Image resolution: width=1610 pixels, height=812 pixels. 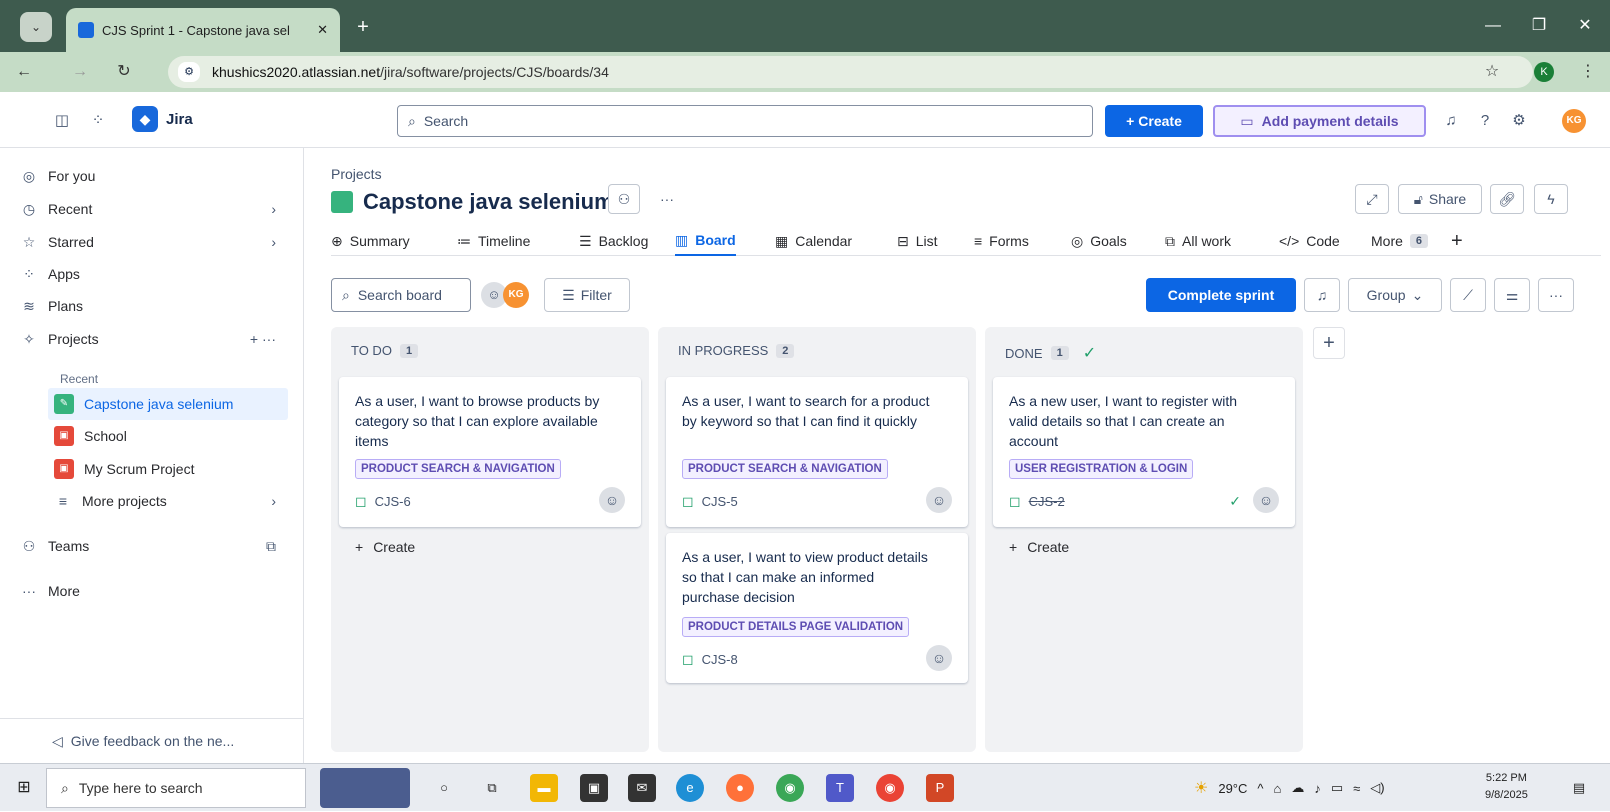 I want to click on chrome-profile-icon: ◉, so click(x=890, y=788).